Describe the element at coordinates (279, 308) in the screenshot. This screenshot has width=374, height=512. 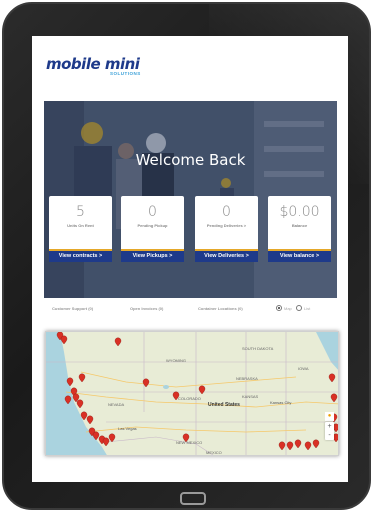
I see `map-radio` at that location.